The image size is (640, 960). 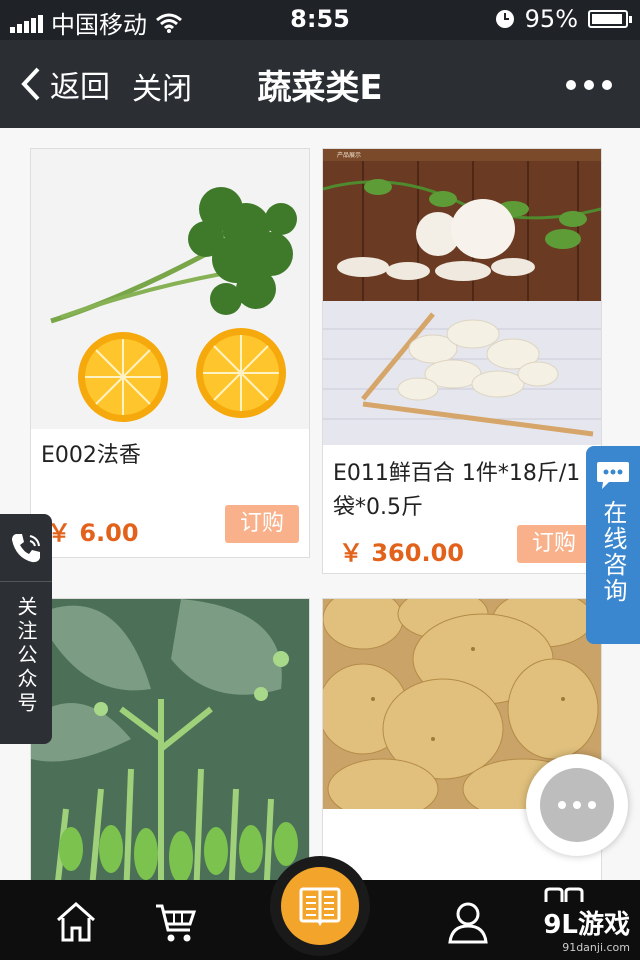 What do you see at coordinates (551, 19) in the screenshot?
I see `battery-percent: 95%` at bounding box center [551, 19].